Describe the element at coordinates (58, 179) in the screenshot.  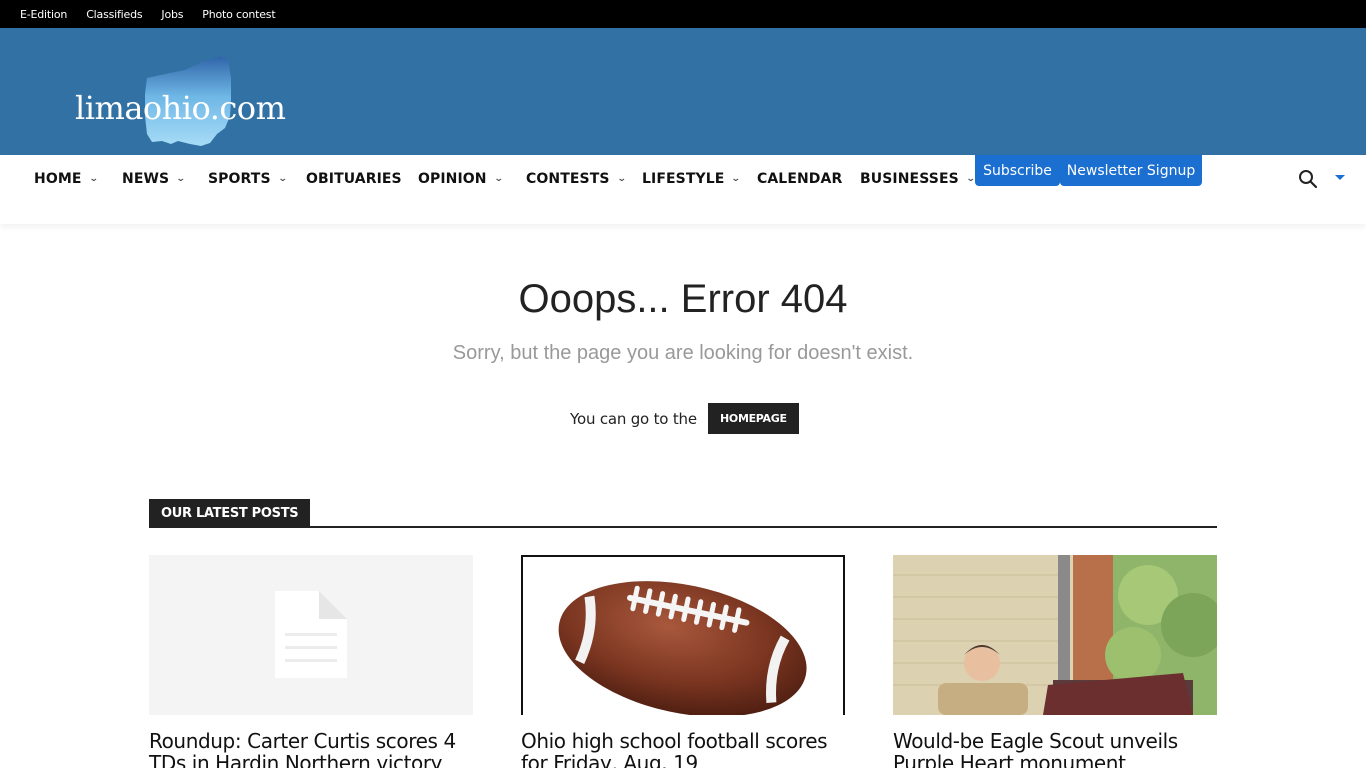
I see `nav-label: HOME` at that location.